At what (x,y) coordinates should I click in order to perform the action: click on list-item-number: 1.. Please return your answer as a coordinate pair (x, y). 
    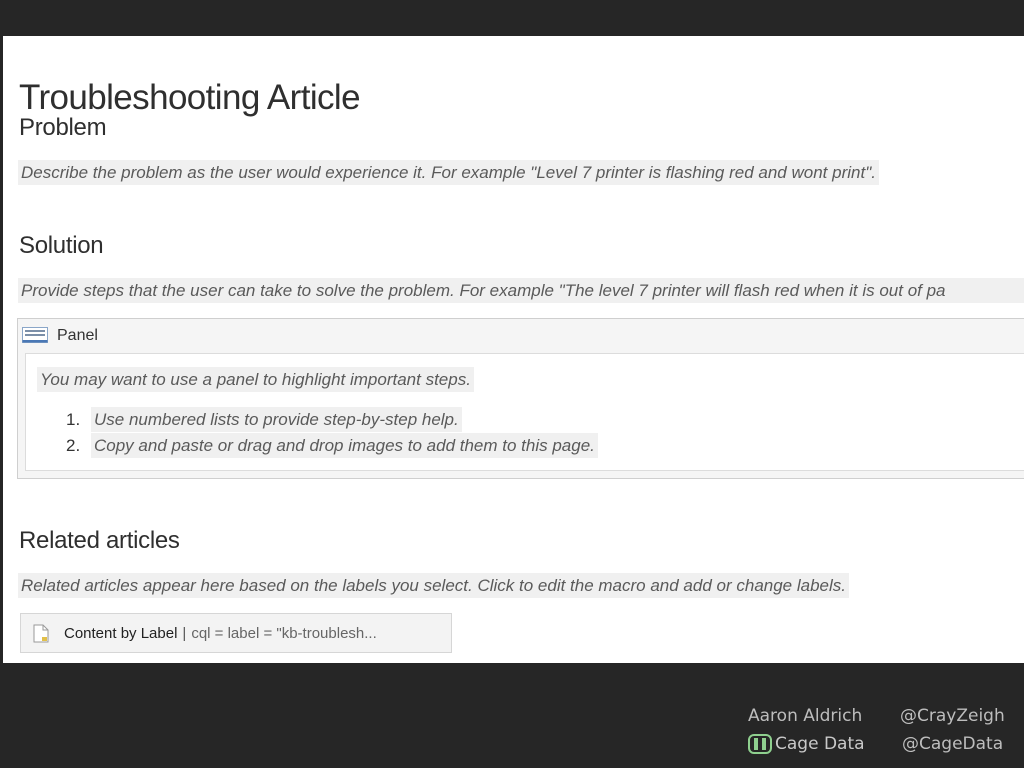
    Looking at the image, I should click on (73, 419).